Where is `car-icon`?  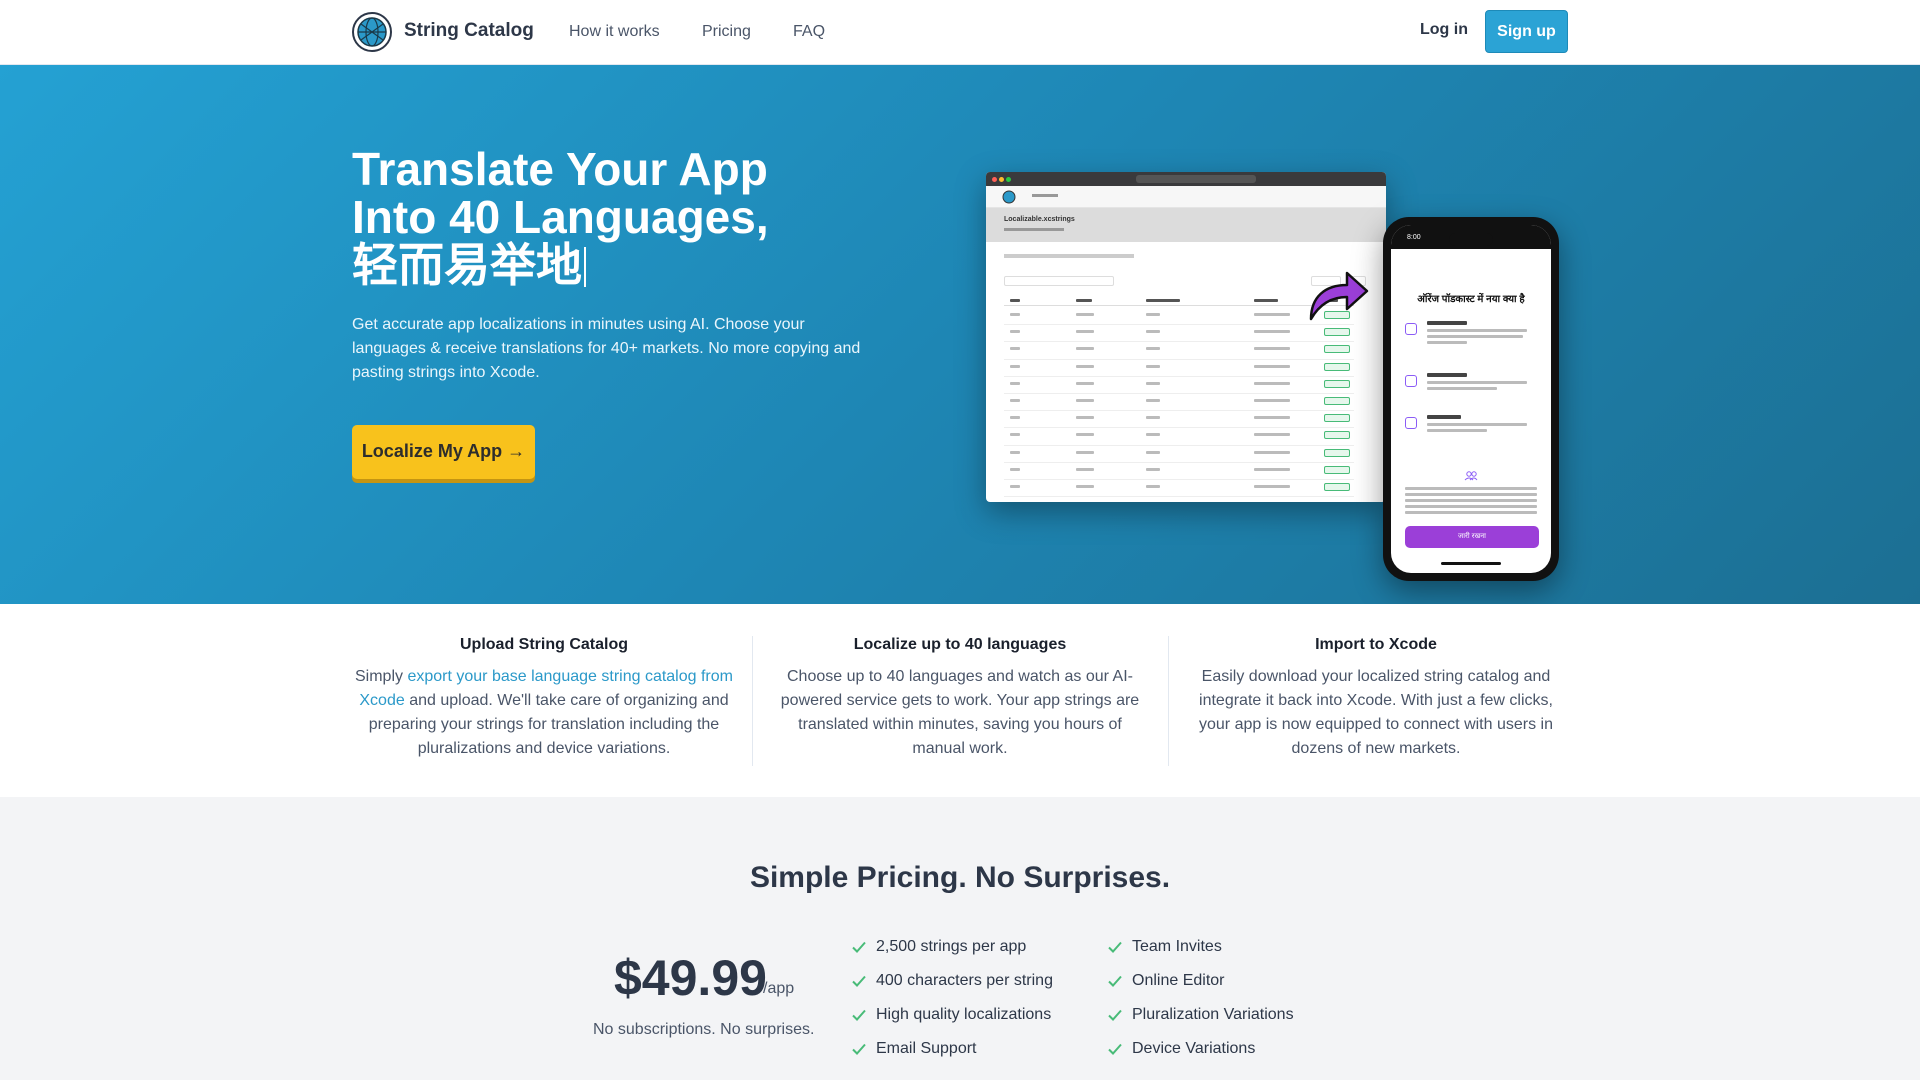 car-icon is located at coordinates (1411, 423).